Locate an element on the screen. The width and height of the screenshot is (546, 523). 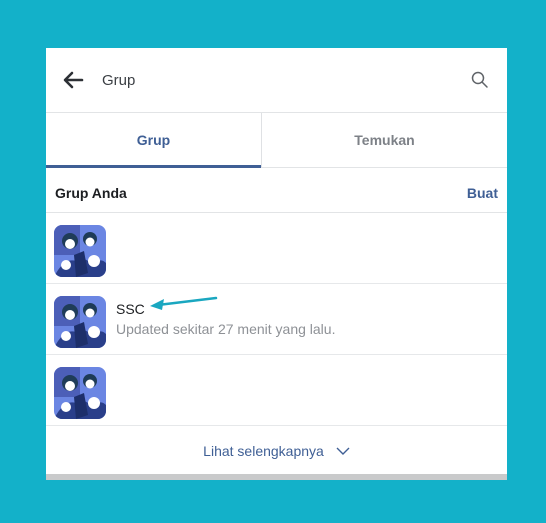
tab-bar: Grup Temukan is located at coordinates (276, 140).